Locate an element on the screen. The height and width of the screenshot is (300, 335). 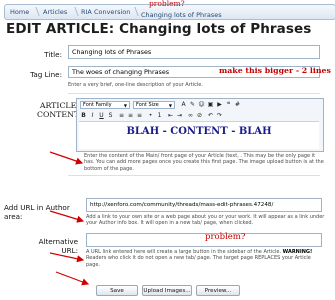
alt-url-annotation: problem? is located at coordinates (225, 237).